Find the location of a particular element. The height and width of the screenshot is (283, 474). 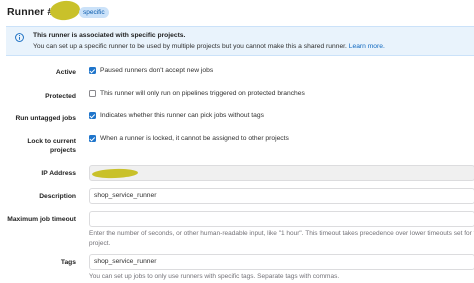

learn-more-link: Learn more. is located at coordinates (367, 46).